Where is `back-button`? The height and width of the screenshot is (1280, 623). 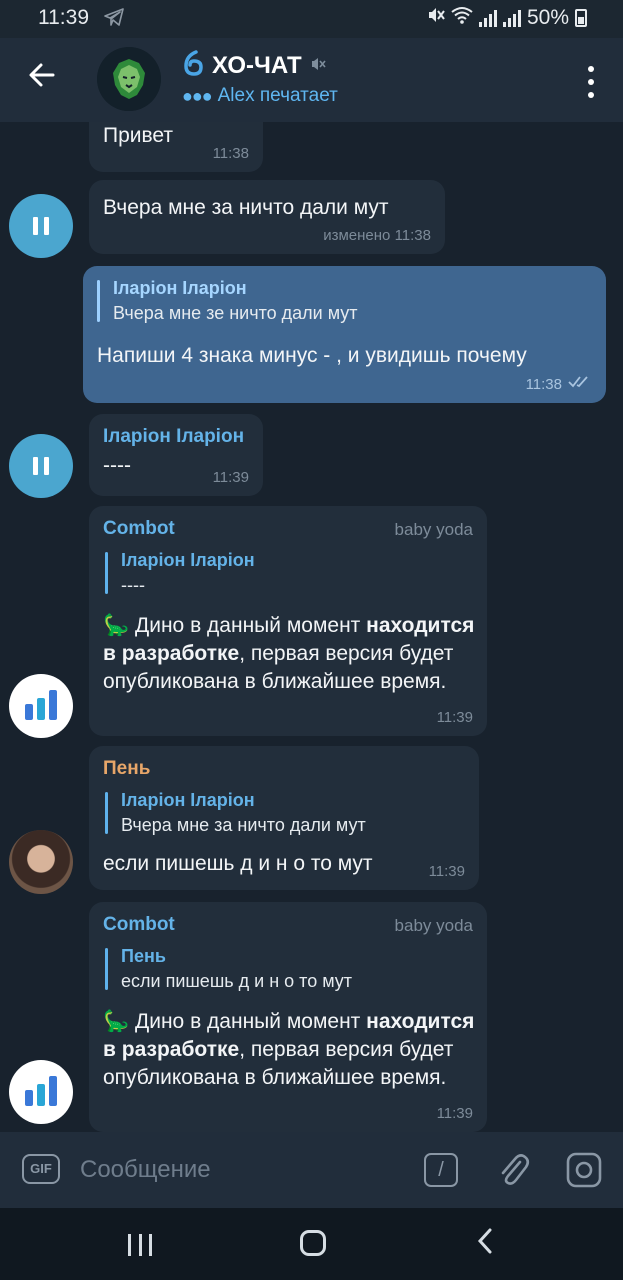 back-button is located at coordinates (42, 78).